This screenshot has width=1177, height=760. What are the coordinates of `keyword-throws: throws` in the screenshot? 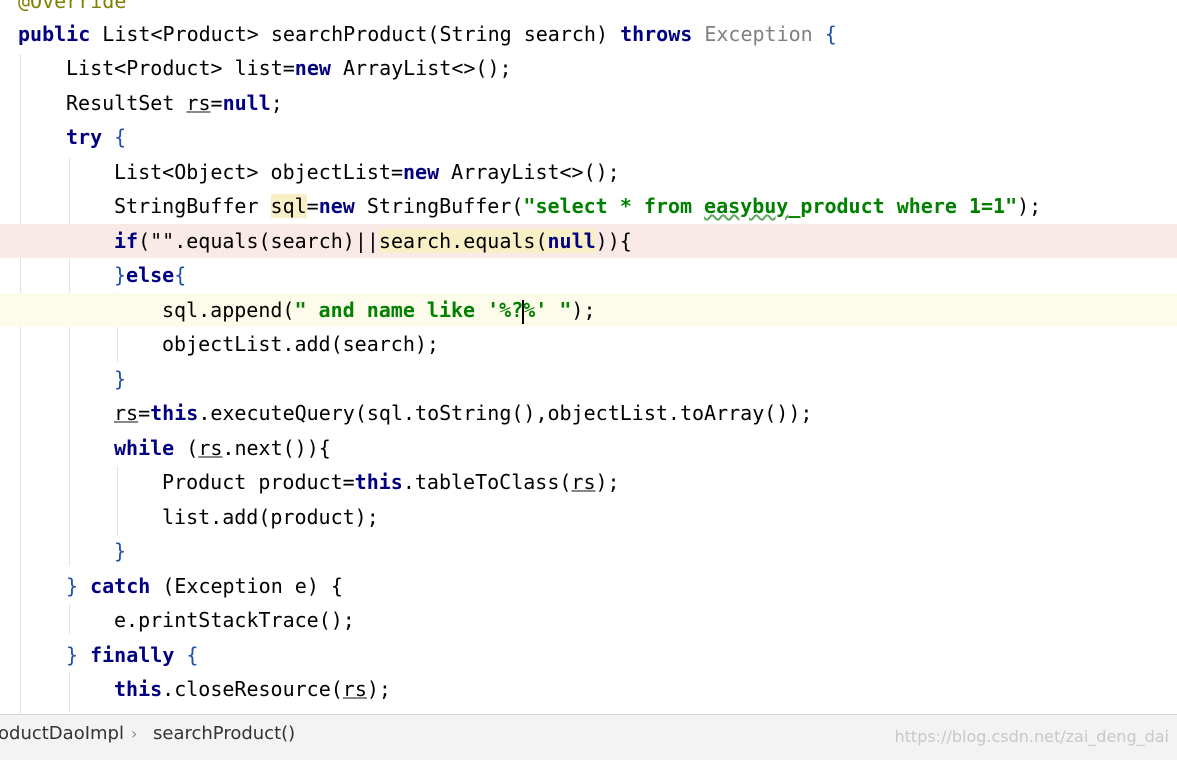 It's located at (656, 34).